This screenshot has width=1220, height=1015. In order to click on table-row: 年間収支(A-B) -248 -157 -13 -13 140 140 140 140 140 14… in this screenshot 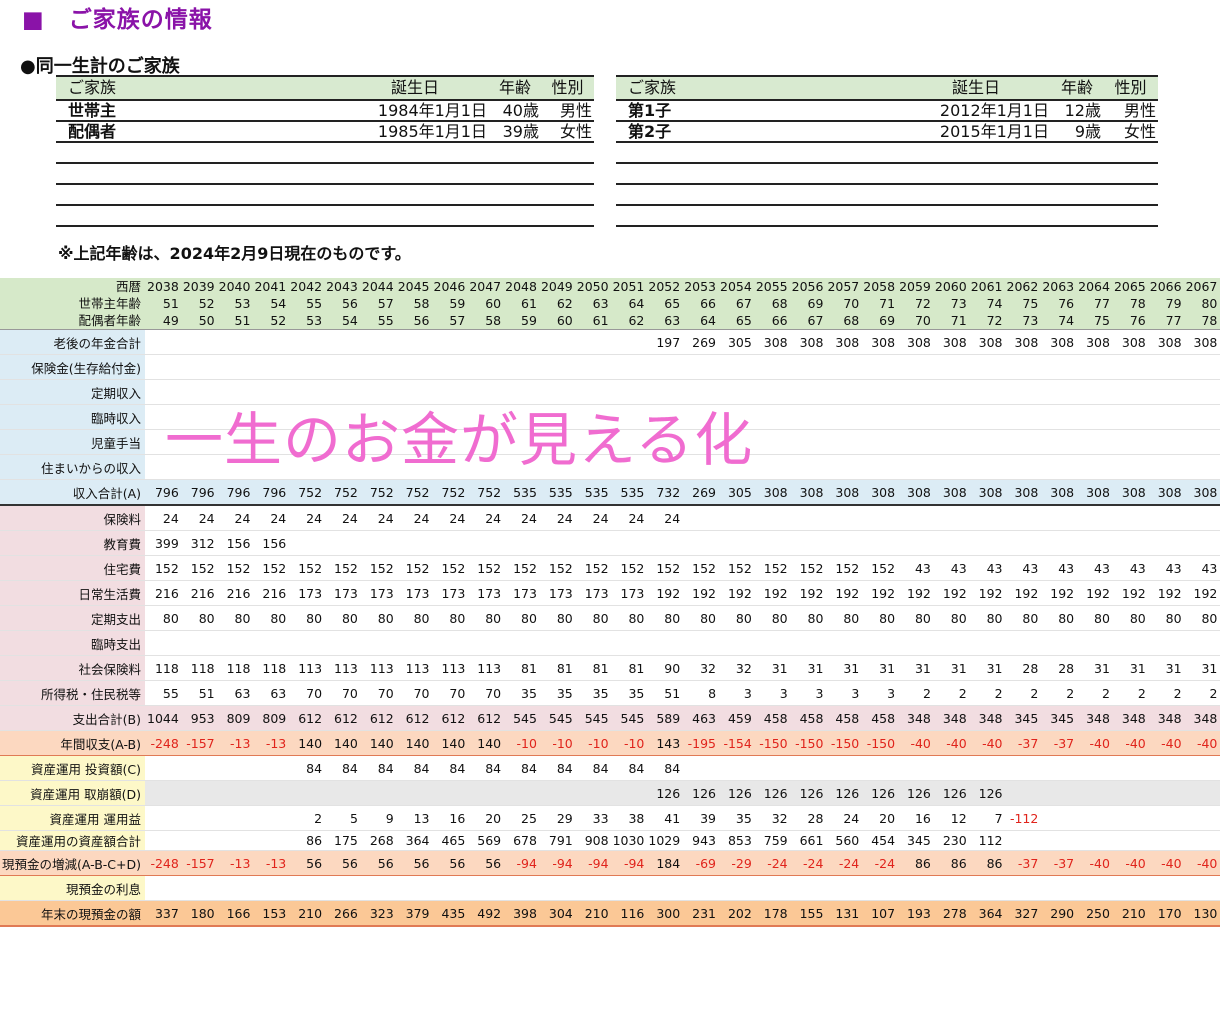, I will do `click(610, 743)`.